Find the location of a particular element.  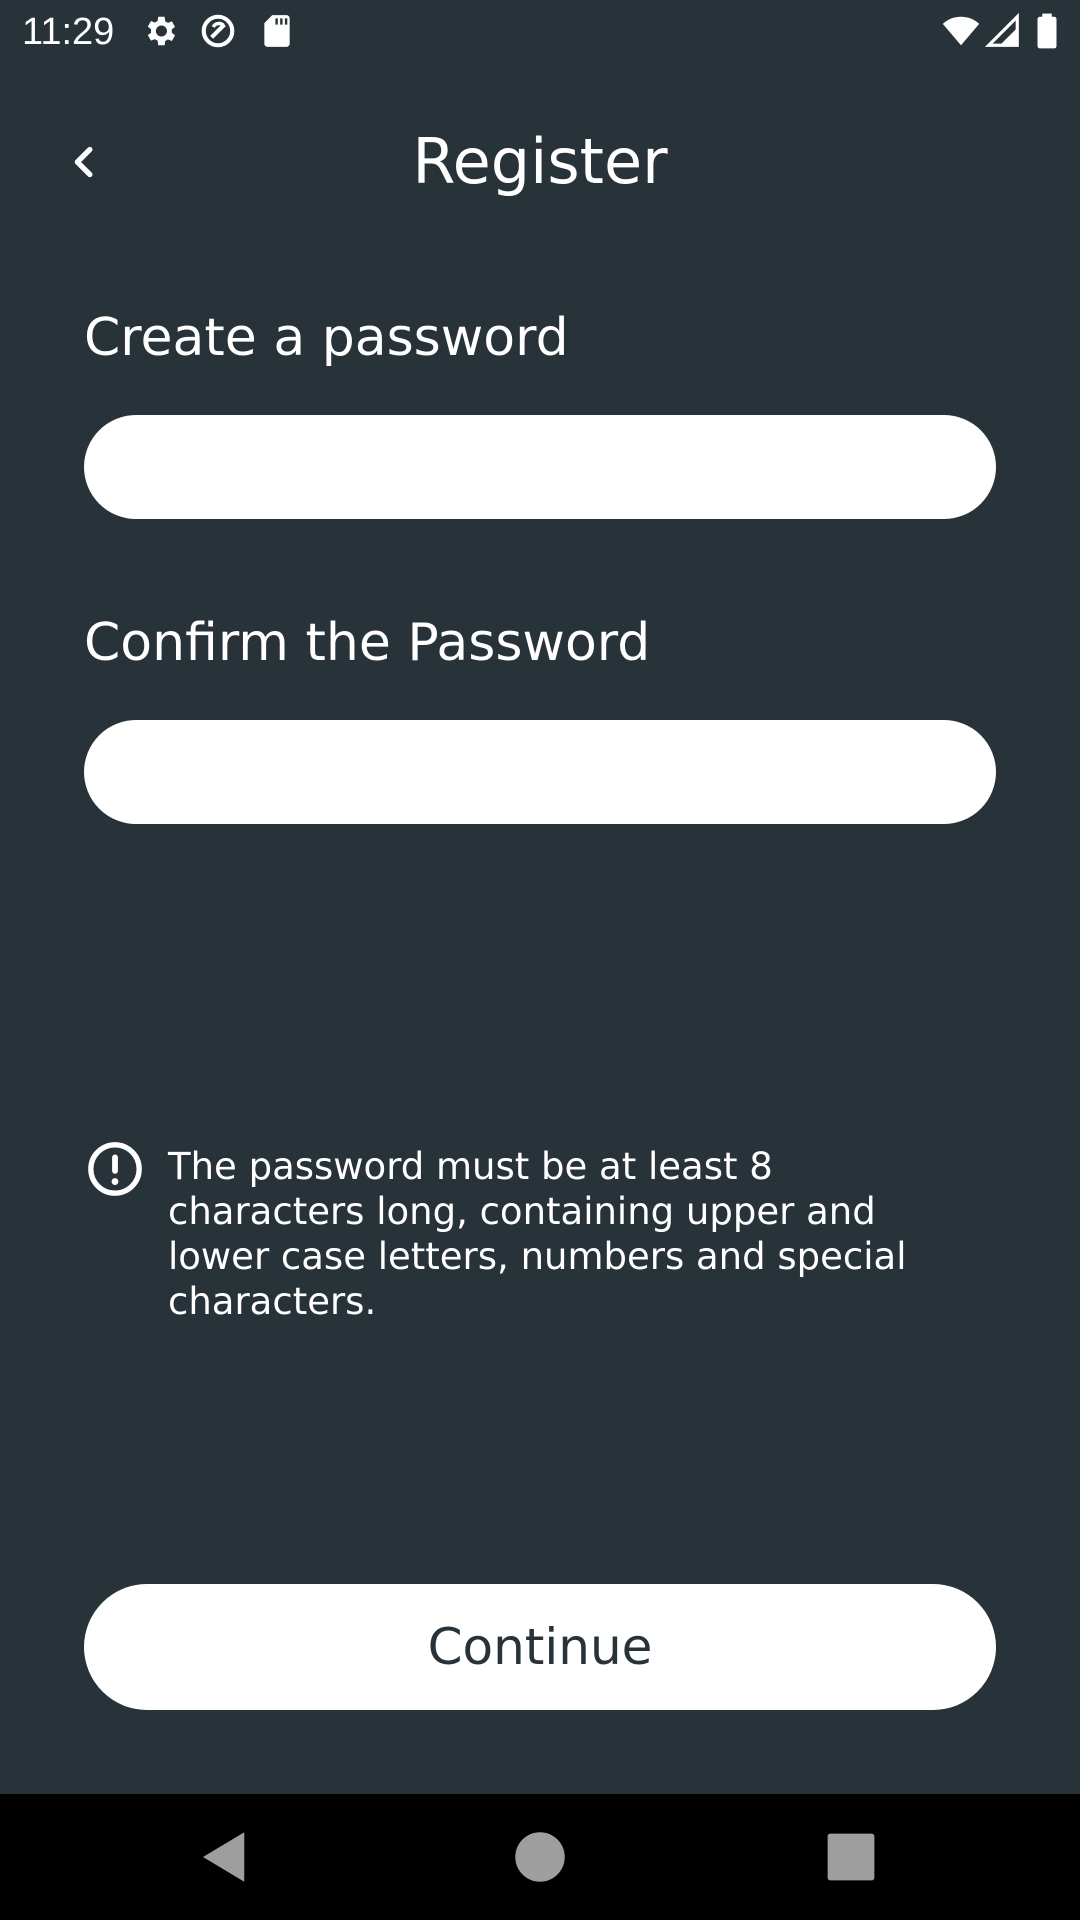

status-time: 11:29 is located at coordinates (68, 32).